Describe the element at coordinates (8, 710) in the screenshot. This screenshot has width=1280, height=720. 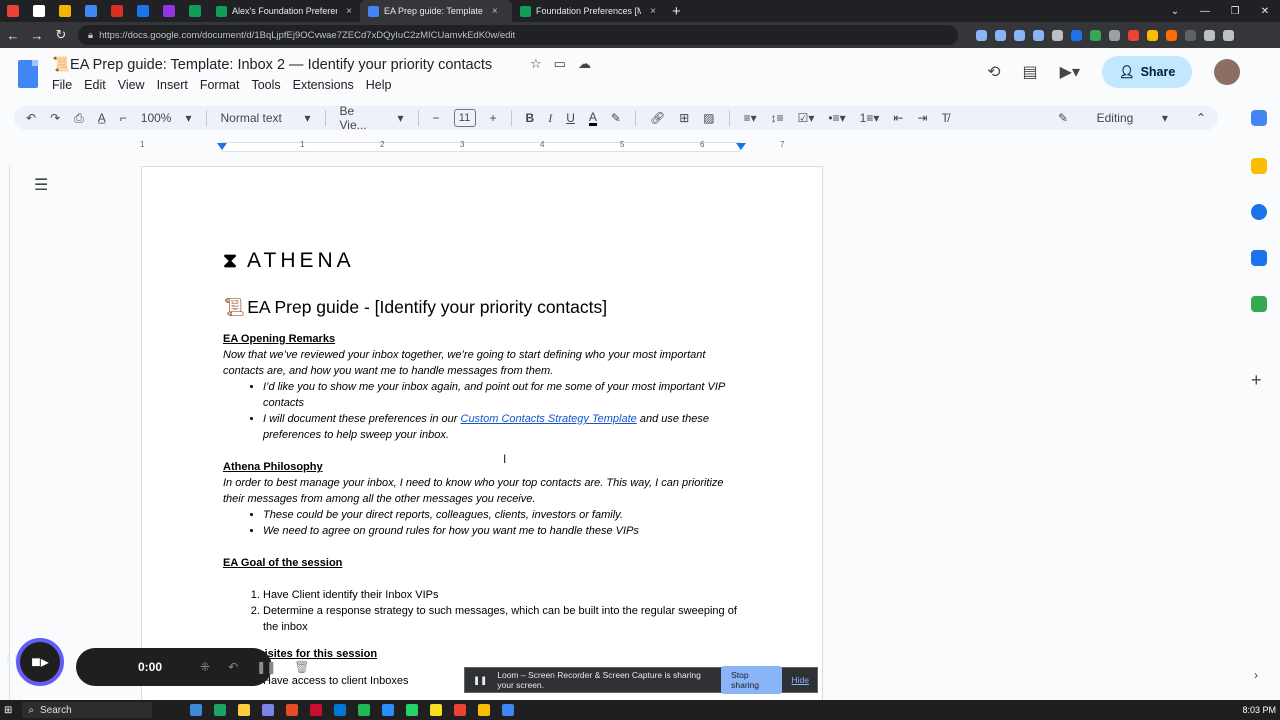
I see `windows-start-icon: ⊞` at that location.